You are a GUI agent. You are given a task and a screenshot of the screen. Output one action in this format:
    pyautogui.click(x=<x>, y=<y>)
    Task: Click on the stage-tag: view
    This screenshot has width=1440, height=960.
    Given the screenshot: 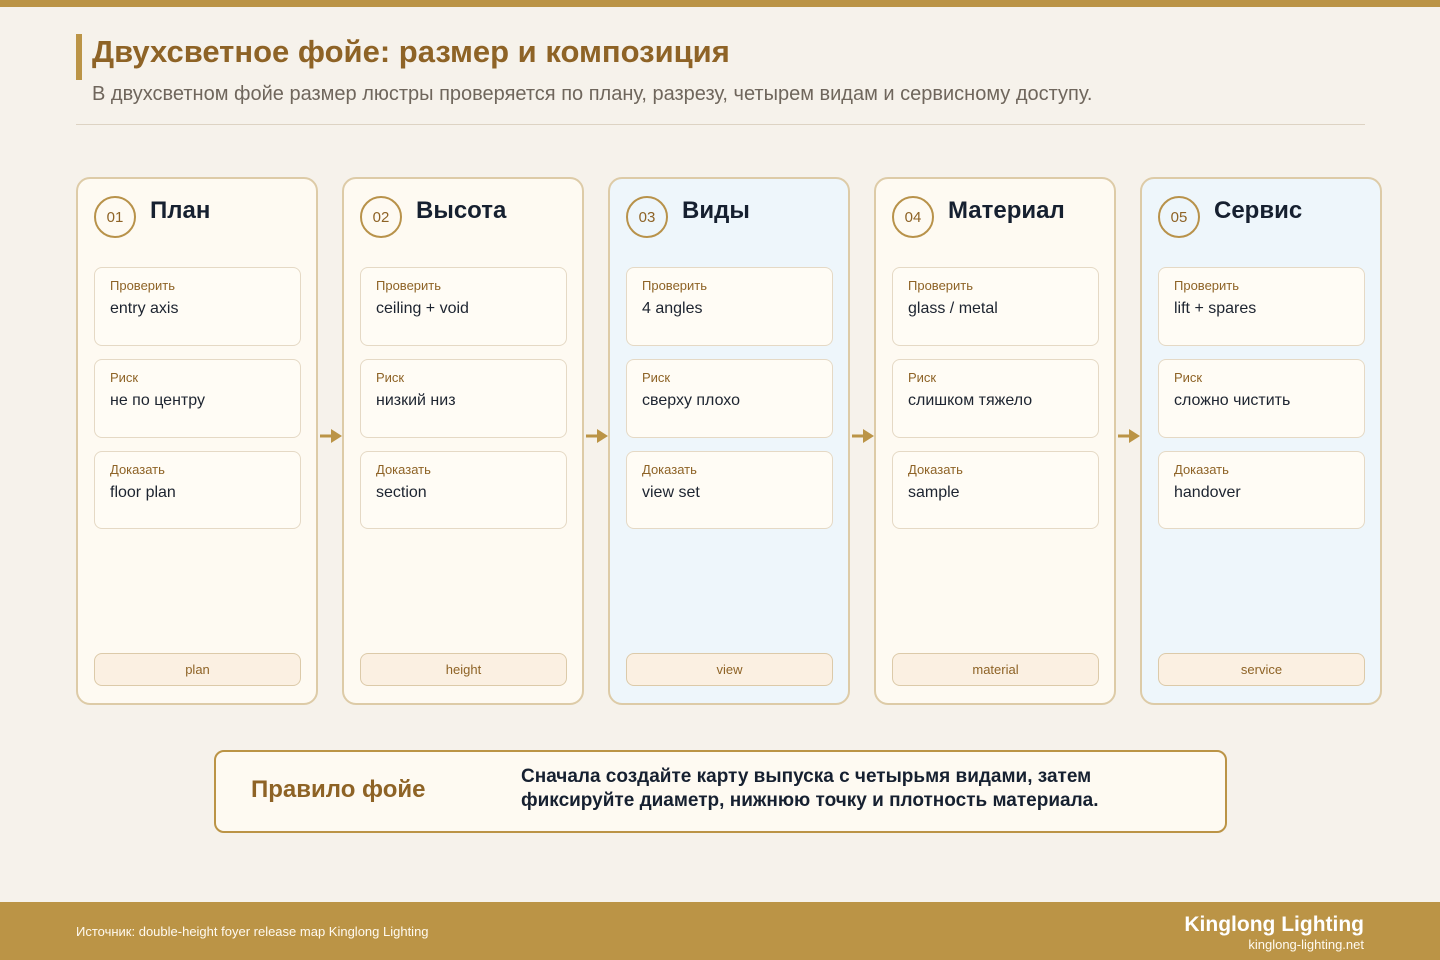 What is the action you would take?
    pyautogui.click(x=729, y=669)
    